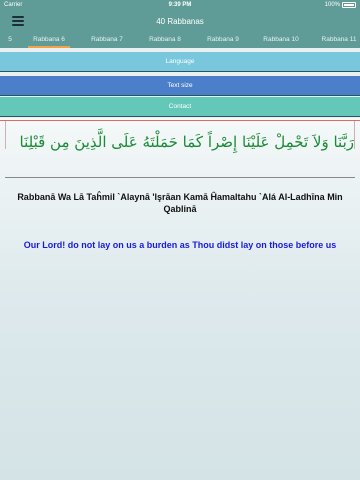 The width and height of the screenshot is (360, 480). What do you see at coordinates (49, 40) in the screenshot?
I see `tab-rabbana-6: Rabbana 6` at bounding box center [49, 40].